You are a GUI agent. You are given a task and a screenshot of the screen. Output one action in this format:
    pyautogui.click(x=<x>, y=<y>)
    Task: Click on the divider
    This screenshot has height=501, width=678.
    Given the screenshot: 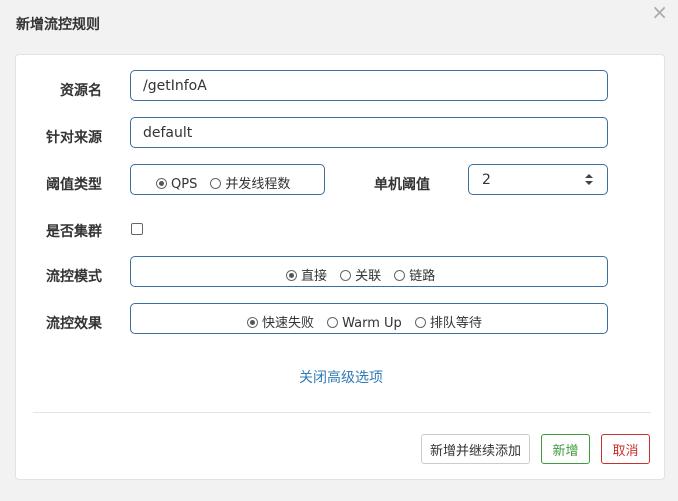 What is the action you would take?
    pyautogui.click(x=342, y=412)
    